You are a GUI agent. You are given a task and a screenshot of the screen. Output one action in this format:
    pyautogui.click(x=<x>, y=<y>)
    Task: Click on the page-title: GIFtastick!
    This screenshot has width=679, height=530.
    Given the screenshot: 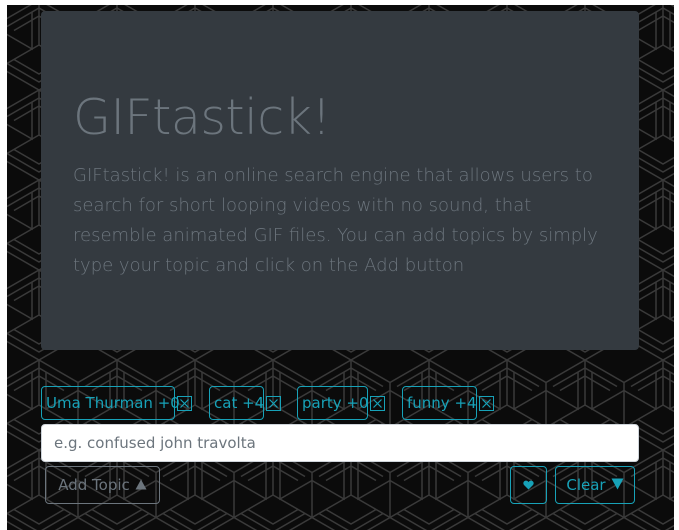 What is the action you would take?
    pyautogui.click(x=202, y=117)
    